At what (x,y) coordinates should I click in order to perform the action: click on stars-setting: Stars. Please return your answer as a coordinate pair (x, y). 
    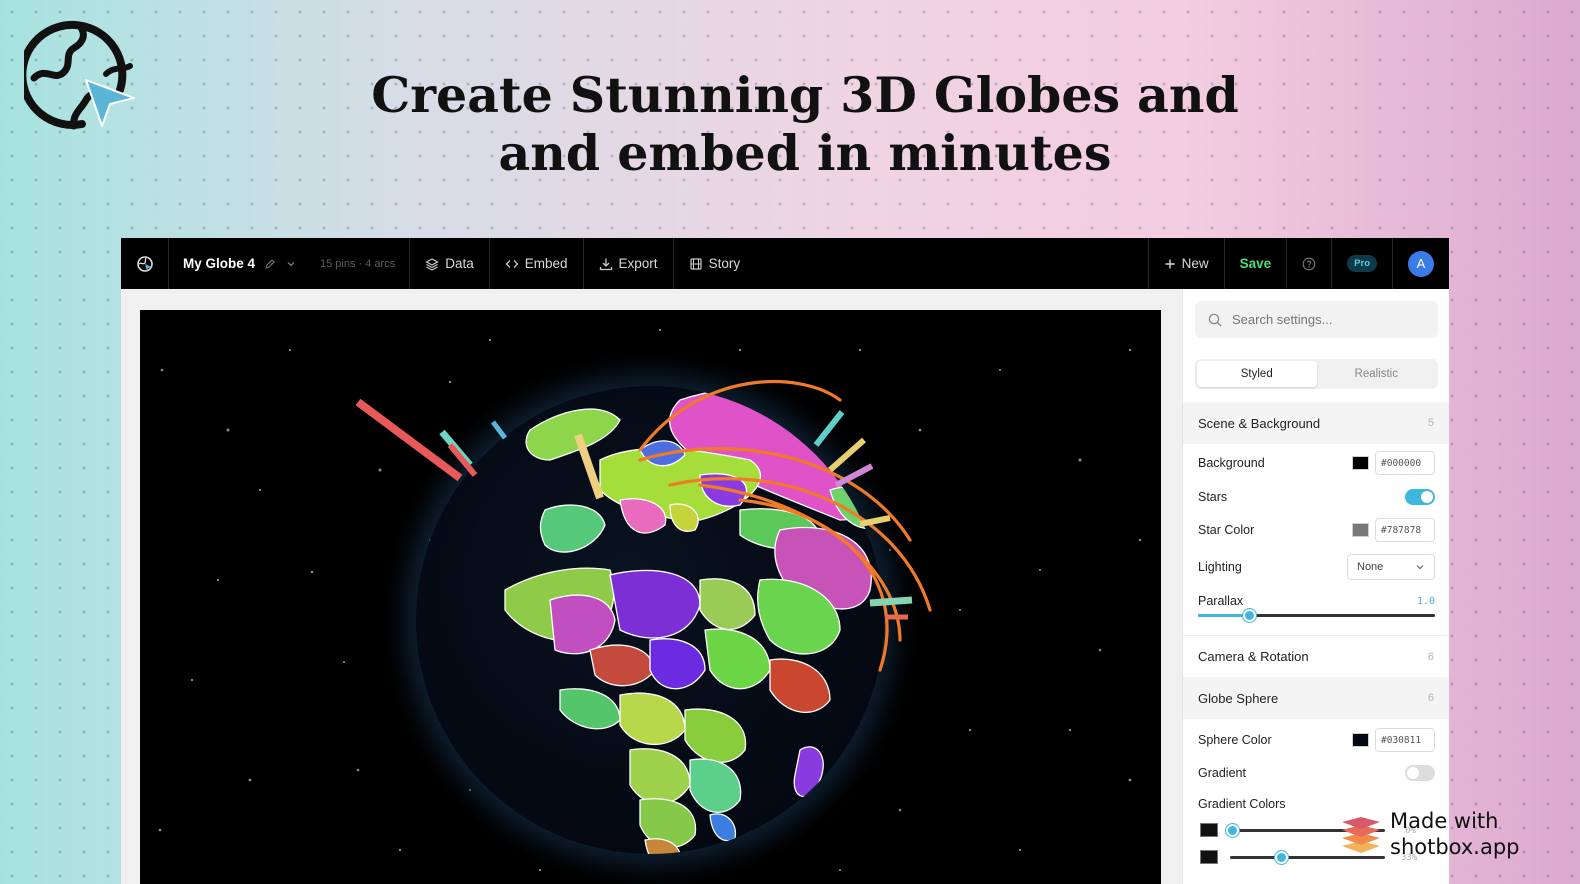
    Looking at the image, I should click on (1316, 497).